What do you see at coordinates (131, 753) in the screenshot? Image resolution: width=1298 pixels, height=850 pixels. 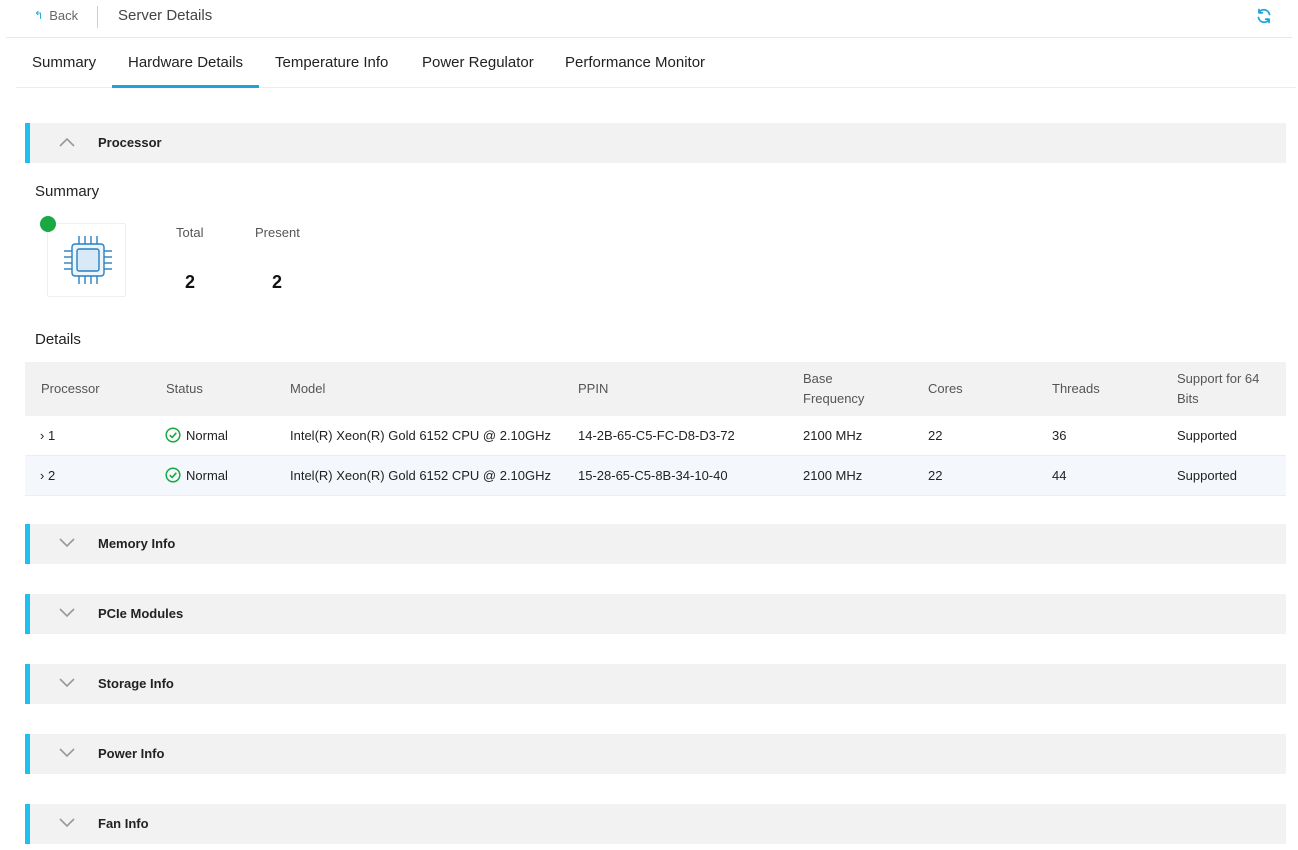 I see `section-power-info-label: Power Info` at bounding box center [131, 753].